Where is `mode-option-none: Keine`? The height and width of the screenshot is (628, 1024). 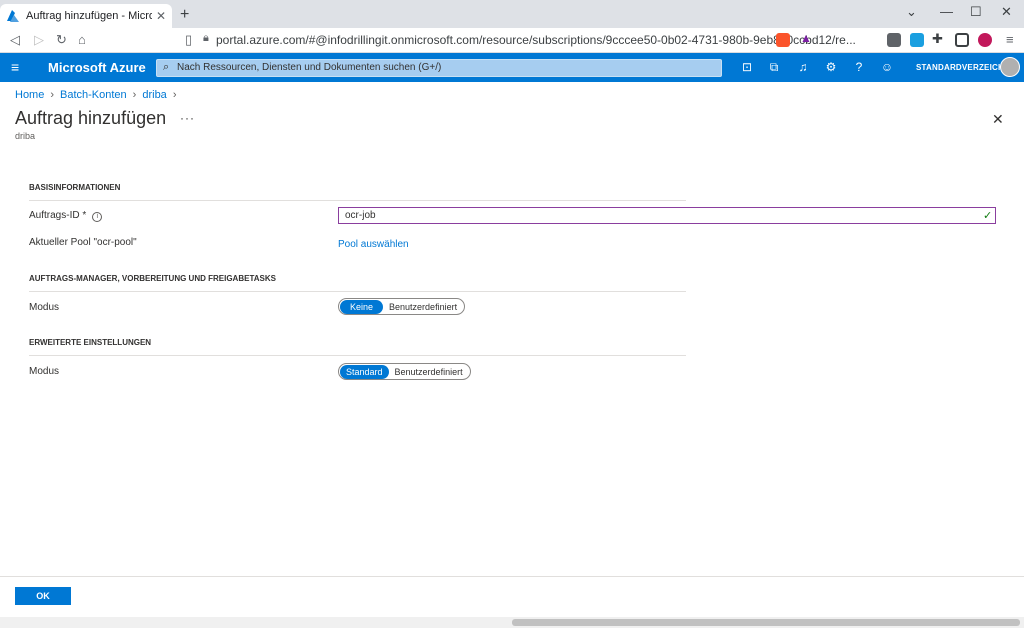
mode-option-none: Keine is located at coordinates (362, 306).